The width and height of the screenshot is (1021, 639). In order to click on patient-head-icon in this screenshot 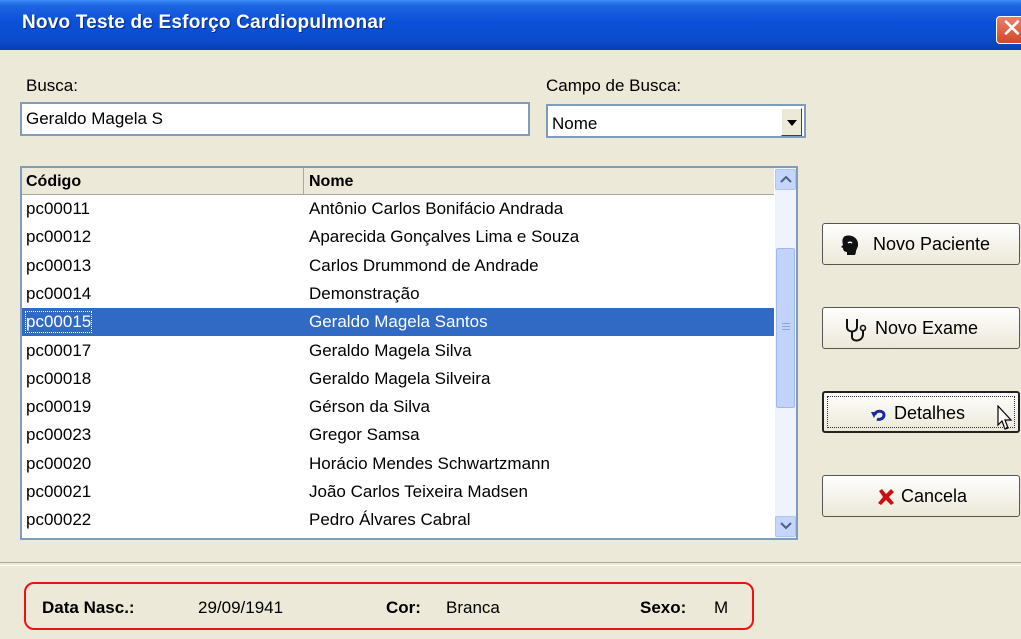, I will do `click(850, 245)`.